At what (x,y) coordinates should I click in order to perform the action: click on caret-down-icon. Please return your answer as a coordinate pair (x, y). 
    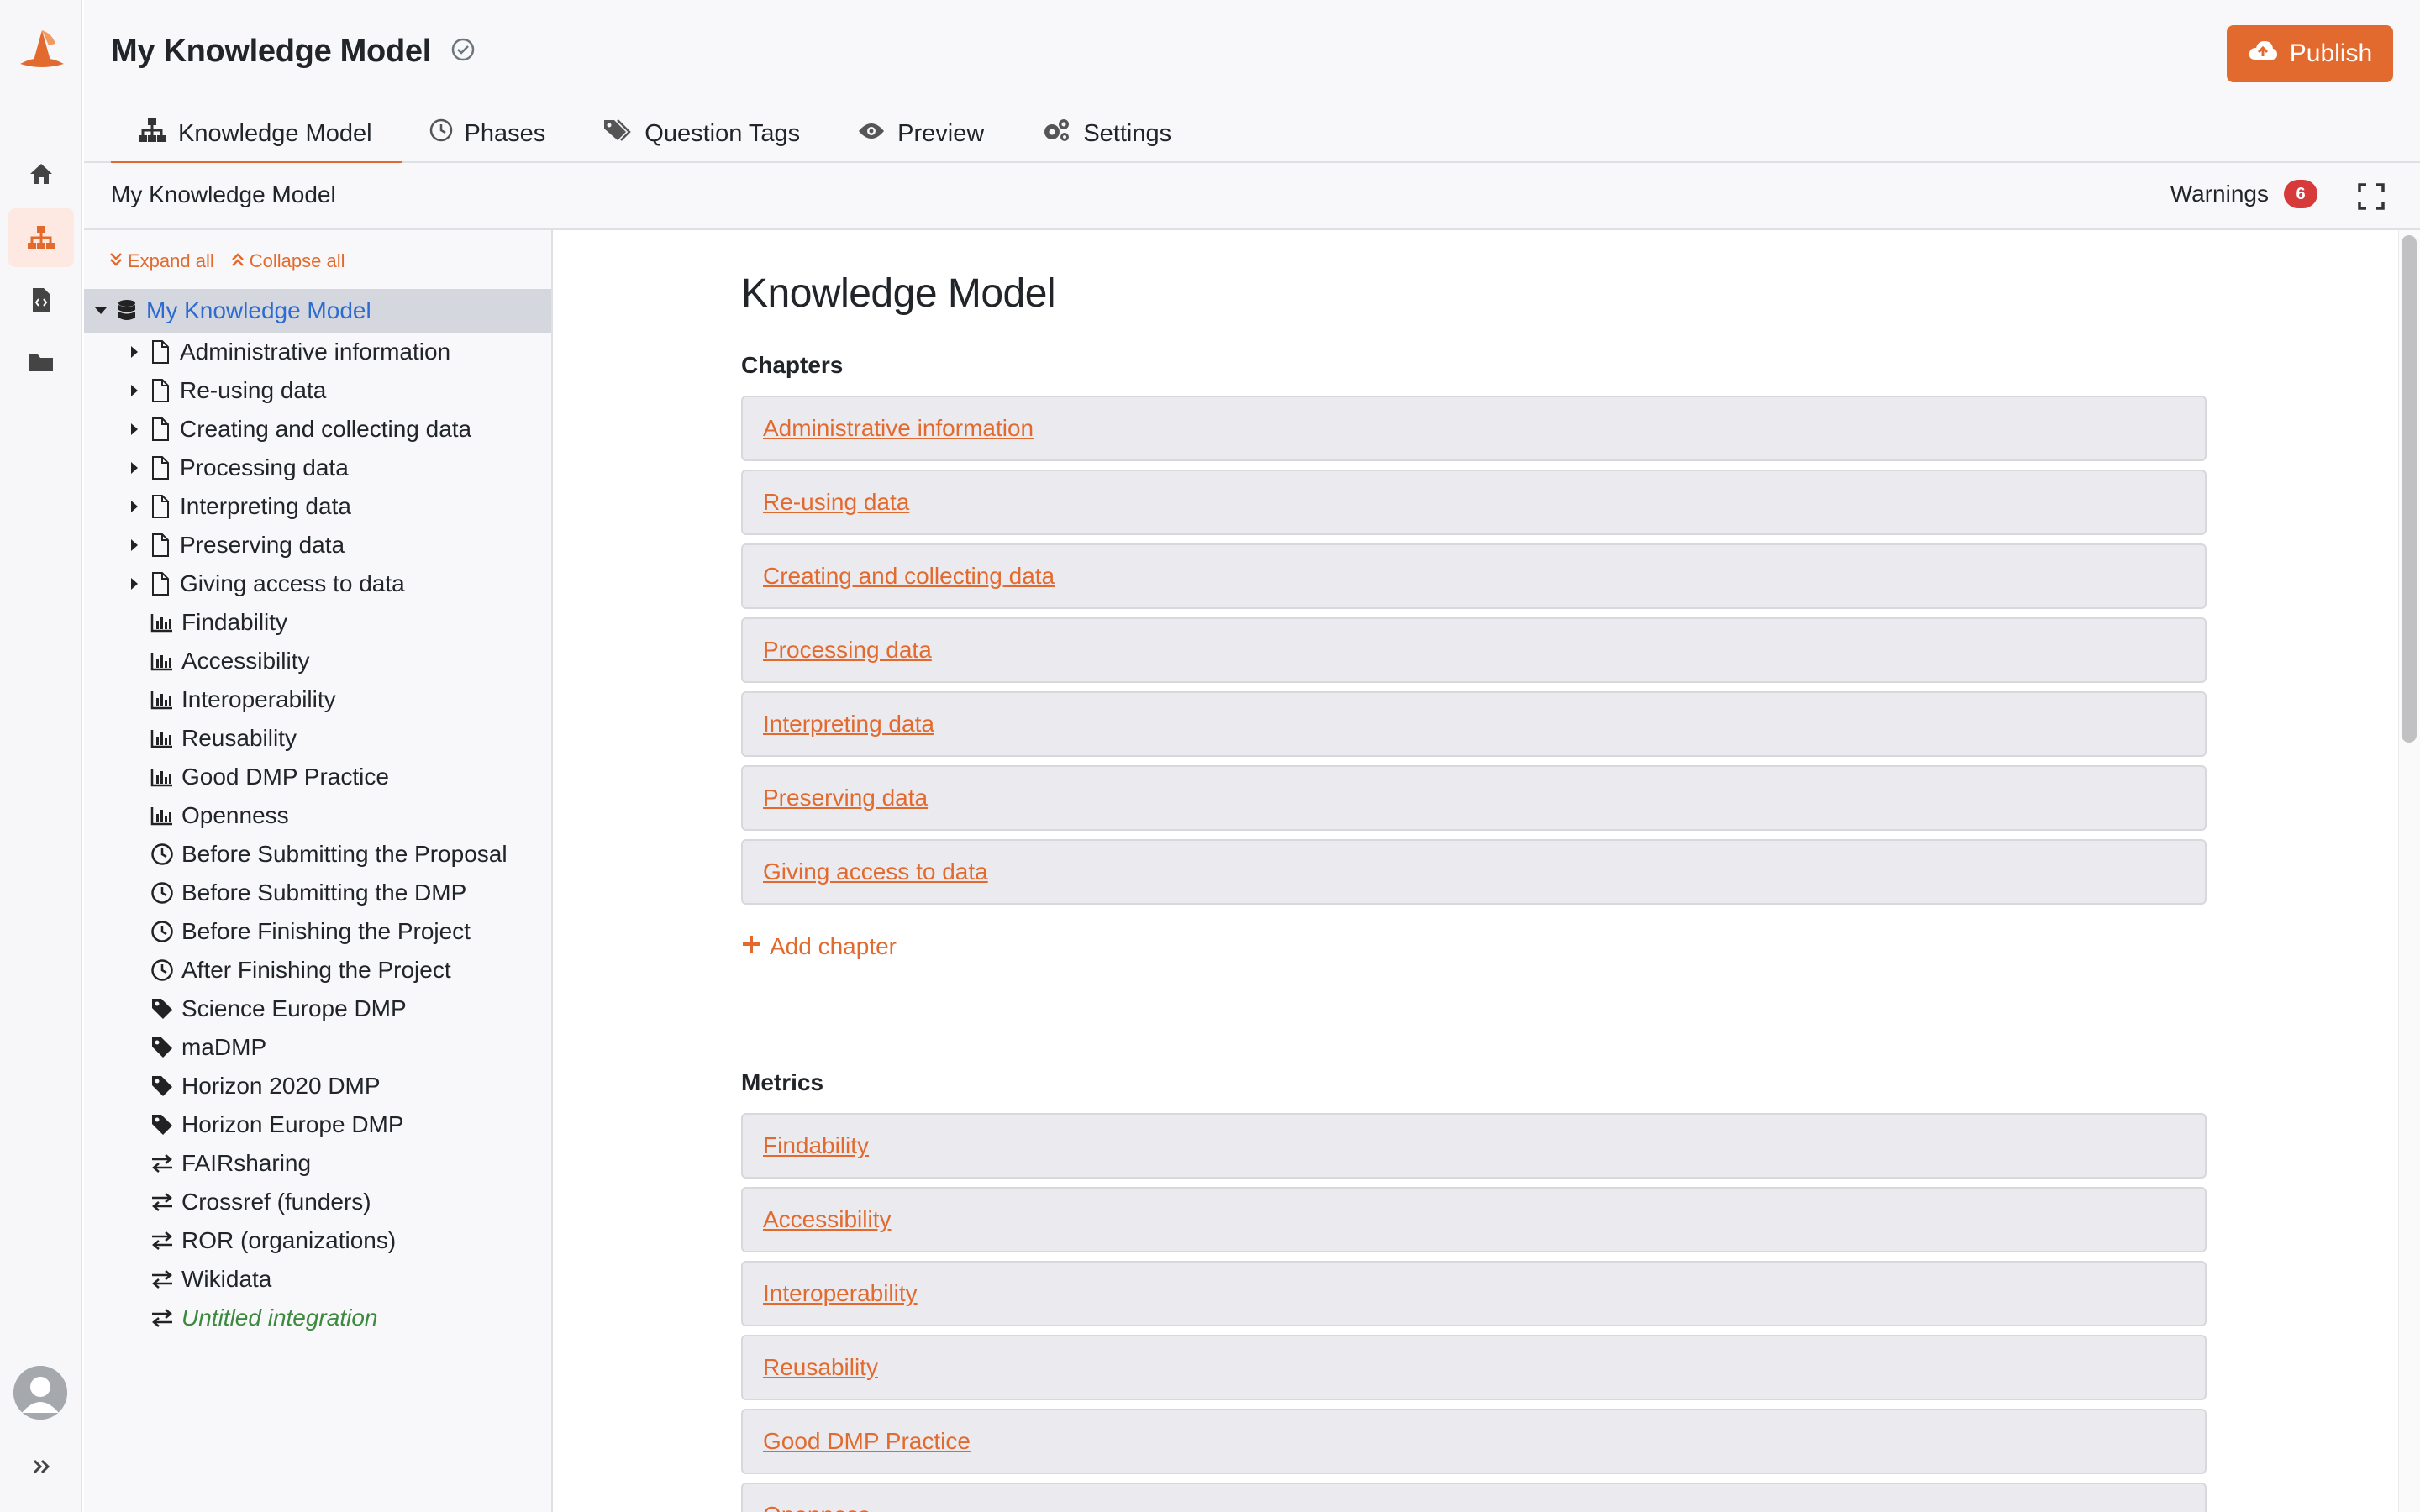
    Looking at the image, I should click on (100, 310).